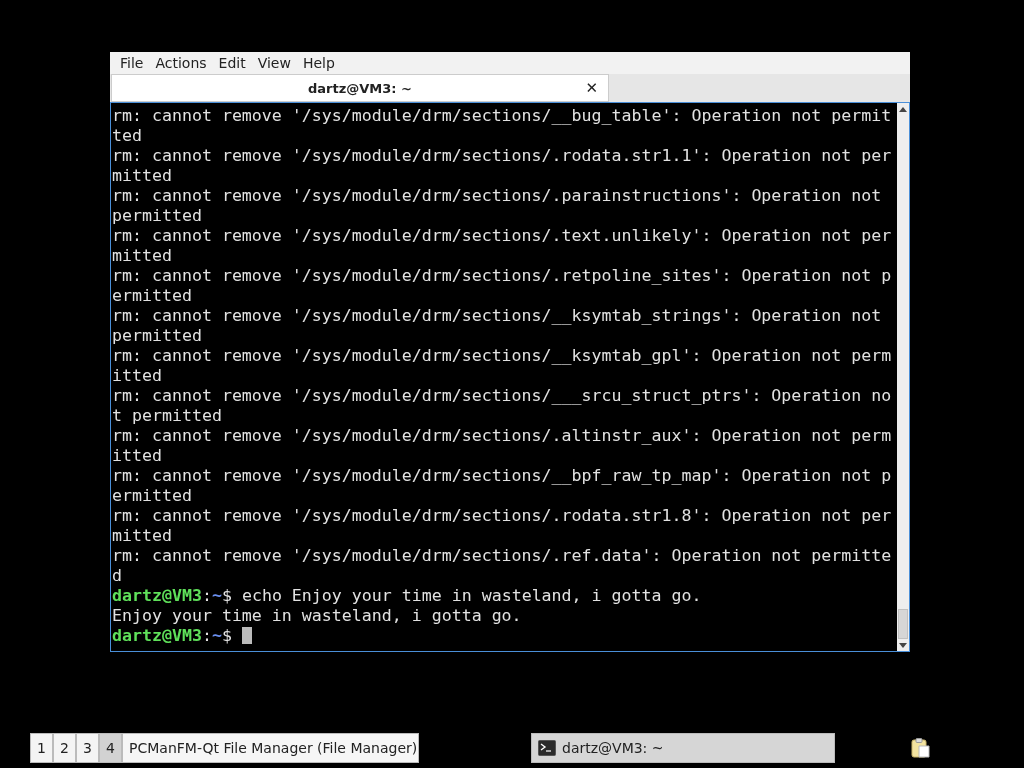 This screenshot has height=768, width=1024. What do you see at coordinates (317, 616) in the screenshot?
I see `output-line: Enjoy your time in wasteland, i gotta go.` at bounding box center [317, 616].